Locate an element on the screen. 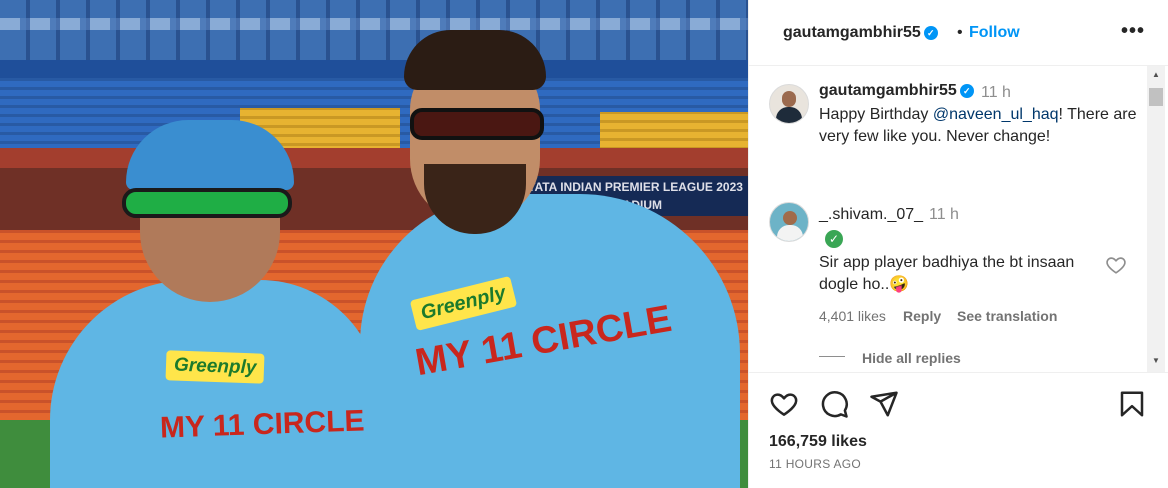 The height and width of the screenshot is (488, 1168). comments-scrollbar: ▲ ▼ is located at coordinates (1156, 219).